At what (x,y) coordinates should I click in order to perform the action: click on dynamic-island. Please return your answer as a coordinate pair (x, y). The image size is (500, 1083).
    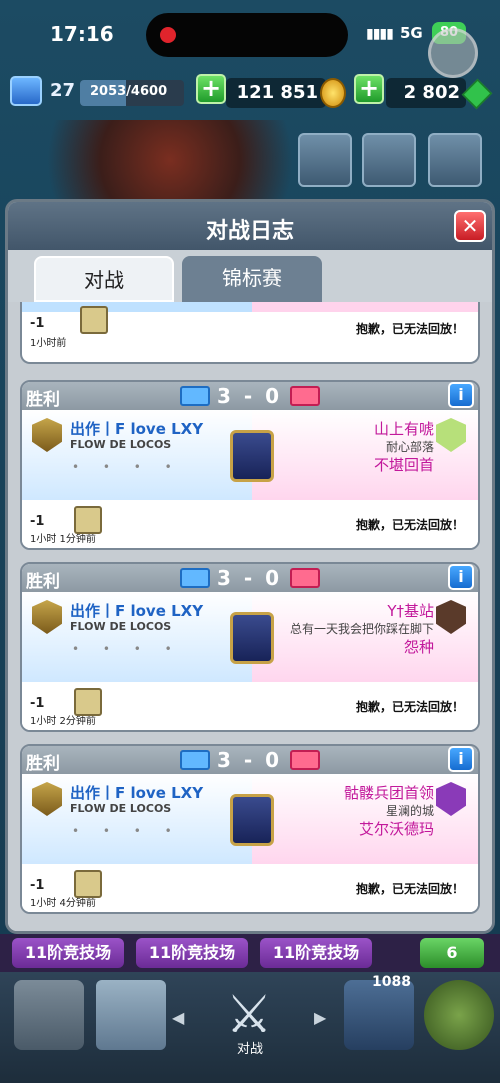
    Looking at the image, I should click on (247, 35).